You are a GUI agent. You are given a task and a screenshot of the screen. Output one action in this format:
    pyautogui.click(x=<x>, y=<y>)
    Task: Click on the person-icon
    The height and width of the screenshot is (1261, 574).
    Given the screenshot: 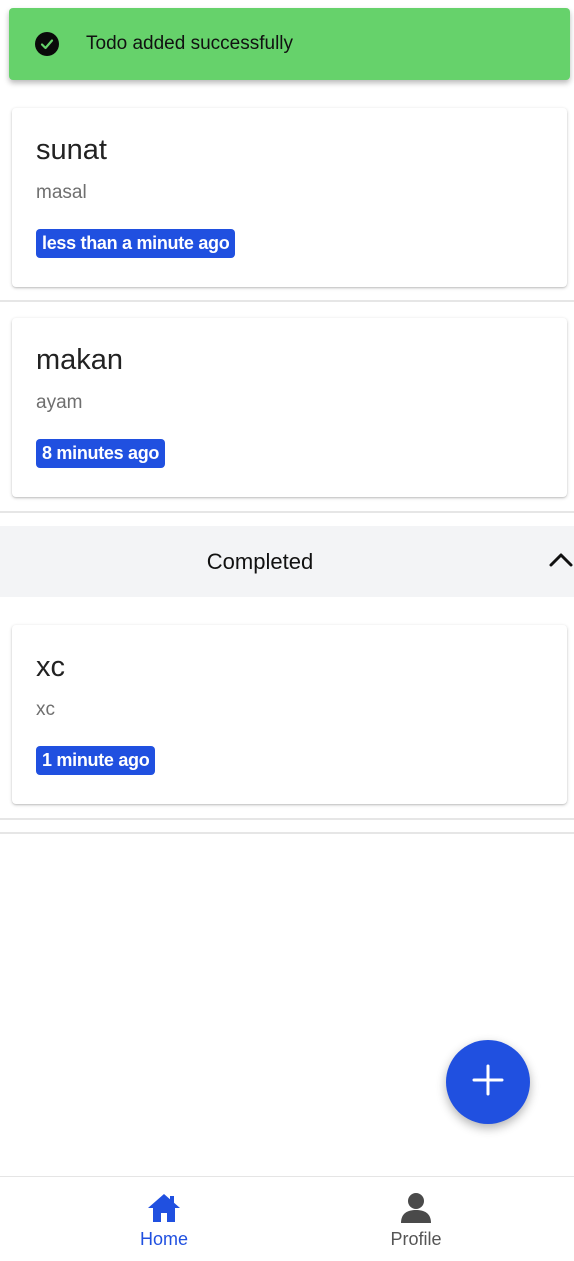 What is the action you would take?
    pyautogui.click(x=416, y=1210)
    